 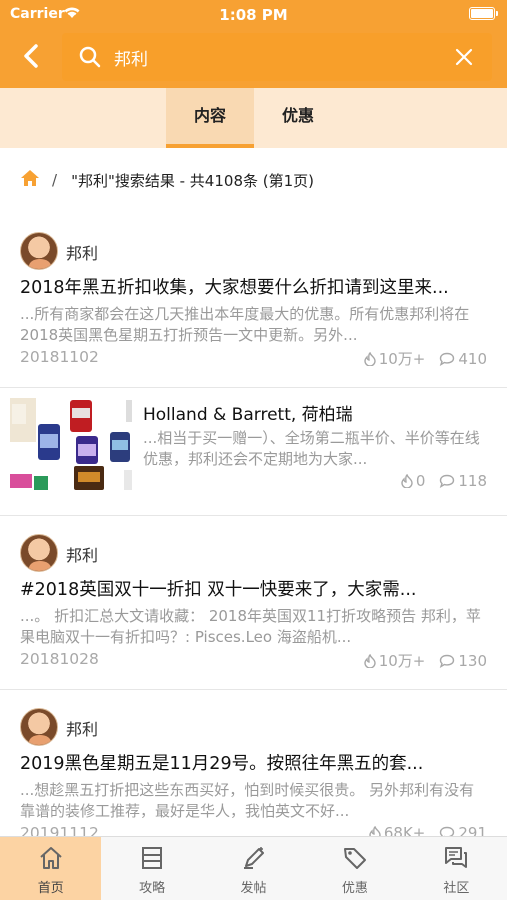 What do you see at coordinates (274, 57) in the screenshot?
I see `search-input` at bounding box center [274, 57].